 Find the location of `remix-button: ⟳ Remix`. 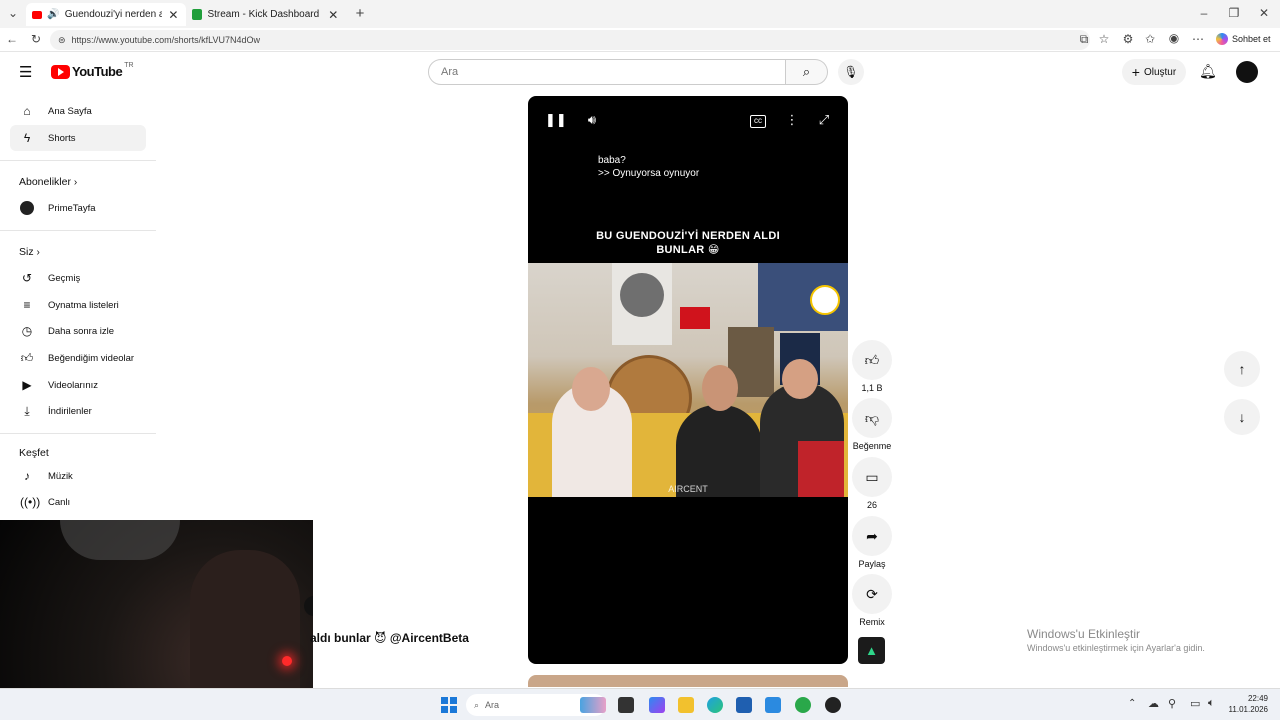

remix-button: ⟳ Remix is located at coordinates (872, 600).